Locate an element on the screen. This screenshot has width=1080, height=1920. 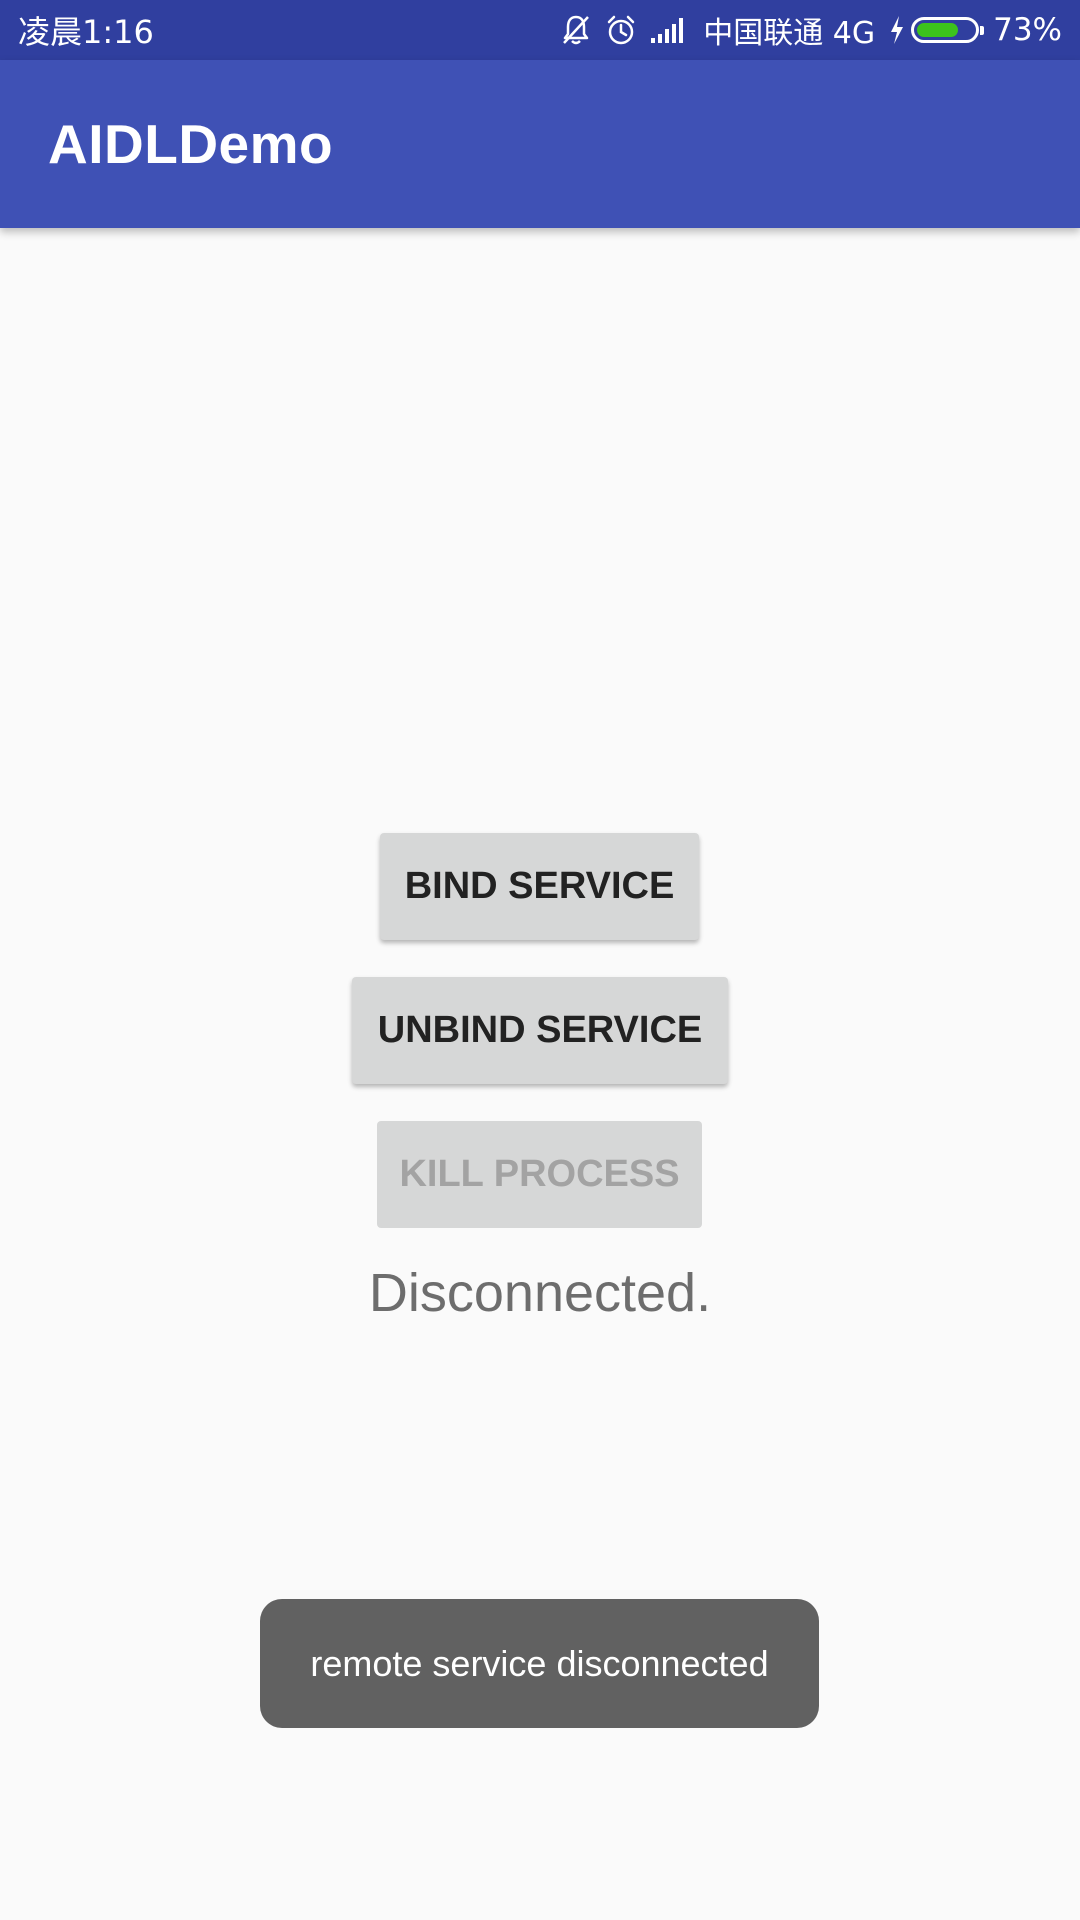
status-bar: 凌晨1:16 中国联通 4G 73% is located at coordinates (540, 30).